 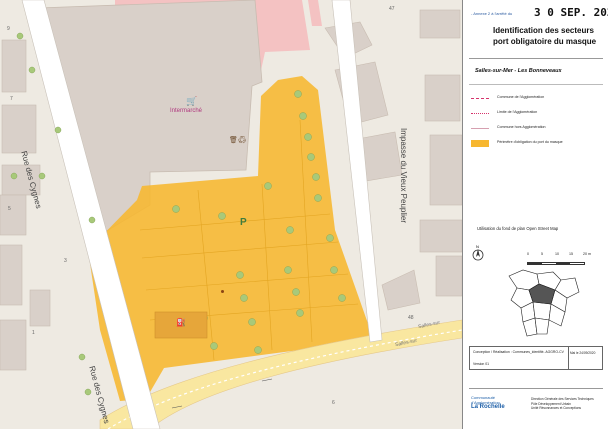 What do you see at coordinates (557, 254) in the screenshot?
I see `scale-label-10: 10` at bounding box center [557, 254].